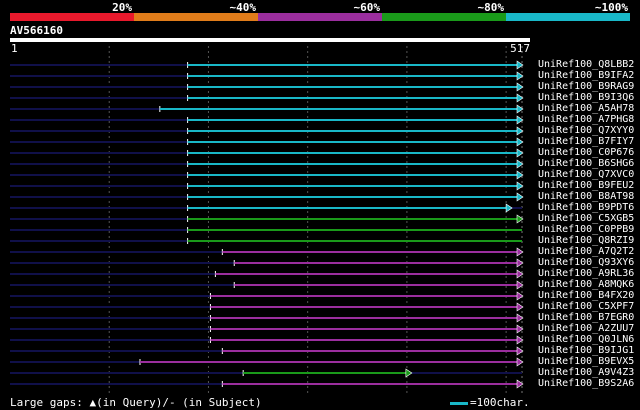 This screenshot has width=640, height=410. I want to click on hit-label: UniRef100_Q8RZI9, so click(586, 240).